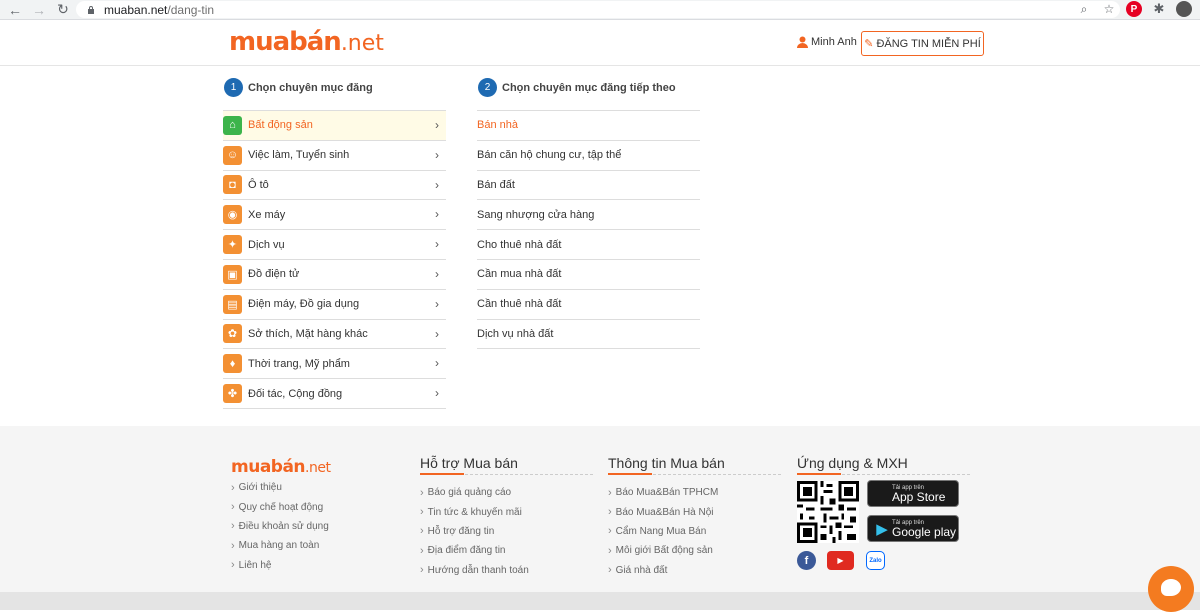 This screenshot has width=1200, height=612. What do you see at coordinates (506, 550) in the screenshot?
I see `footer-link: Địa điểm đăng tin` at bounding box center [506, 550].